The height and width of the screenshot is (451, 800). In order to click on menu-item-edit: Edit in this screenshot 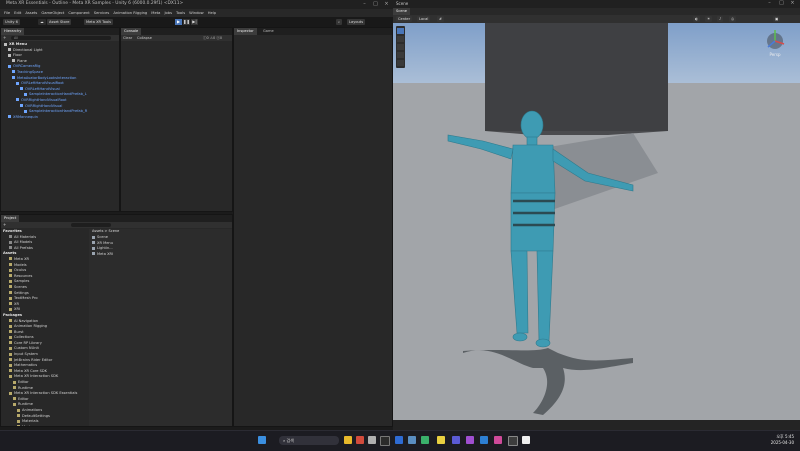, I will do `click(17, 13)`.